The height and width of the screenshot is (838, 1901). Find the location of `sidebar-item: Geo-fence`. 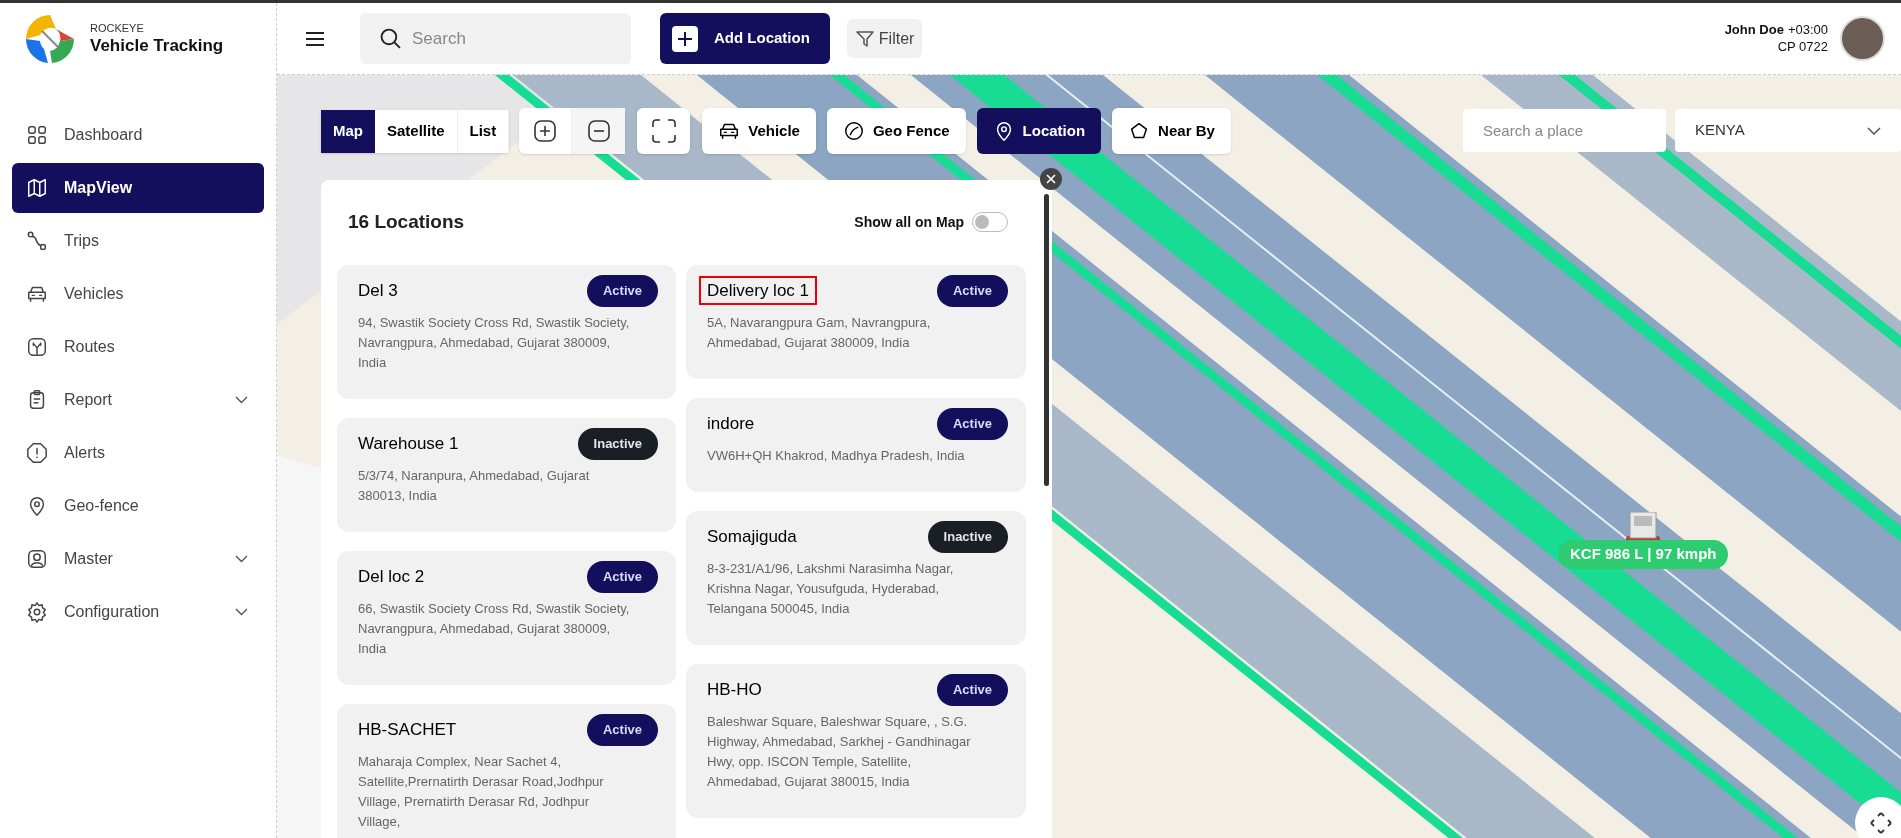

sidebar-item: Geo-fence is located at coordinates (138, 506).